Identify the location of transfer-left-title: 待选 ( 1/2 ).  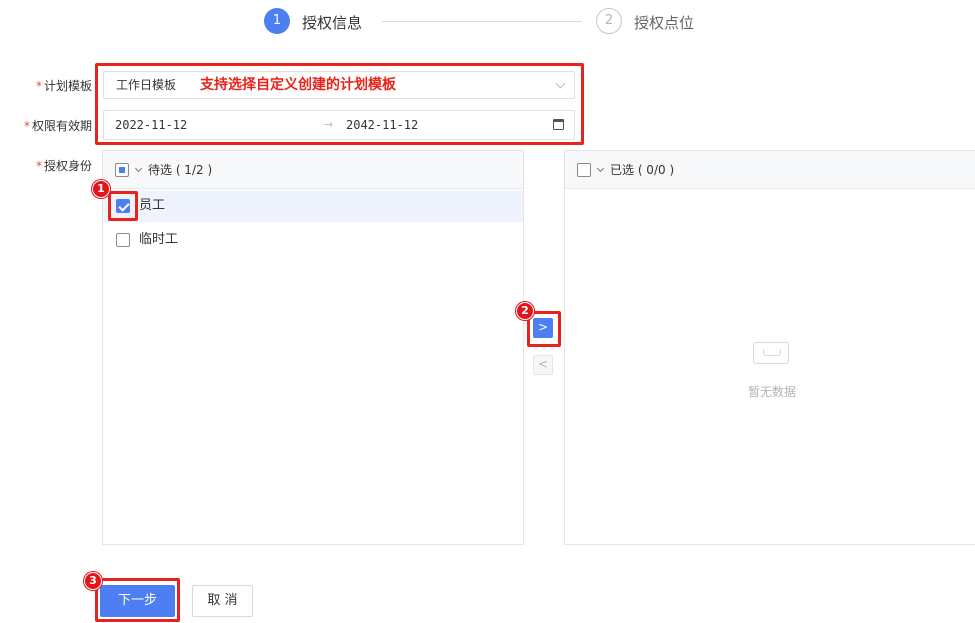
(180, 170).